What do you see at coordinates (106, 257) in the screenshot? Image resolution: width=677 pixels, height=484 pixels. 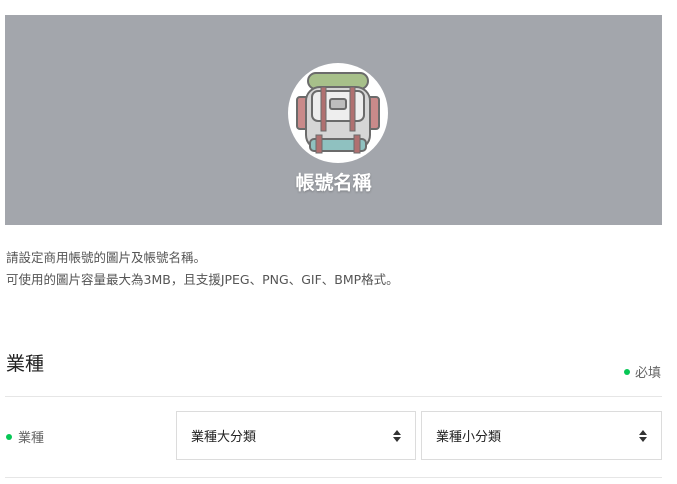 I see `description-line-1: 請設定商用帳號的圖片及帳號名稱。` at bounding box center [106, 257].